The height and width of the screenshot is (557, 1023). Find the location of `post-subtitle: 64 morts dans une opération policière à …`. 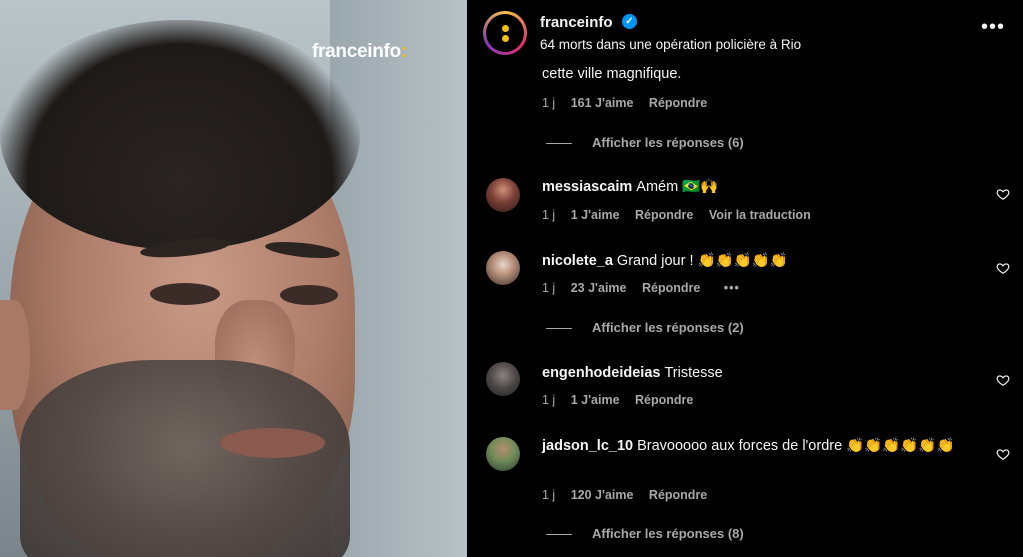

post-subtitle: 64 morts dans une opération policière à … is located at coordinates (671, 44).